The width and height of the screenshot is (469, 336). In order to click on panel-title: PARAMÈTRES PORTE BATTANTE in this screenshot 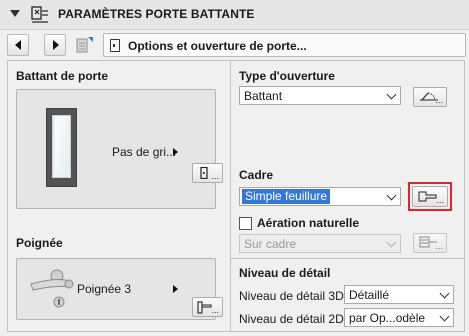, I will do `click(156, 14)`.